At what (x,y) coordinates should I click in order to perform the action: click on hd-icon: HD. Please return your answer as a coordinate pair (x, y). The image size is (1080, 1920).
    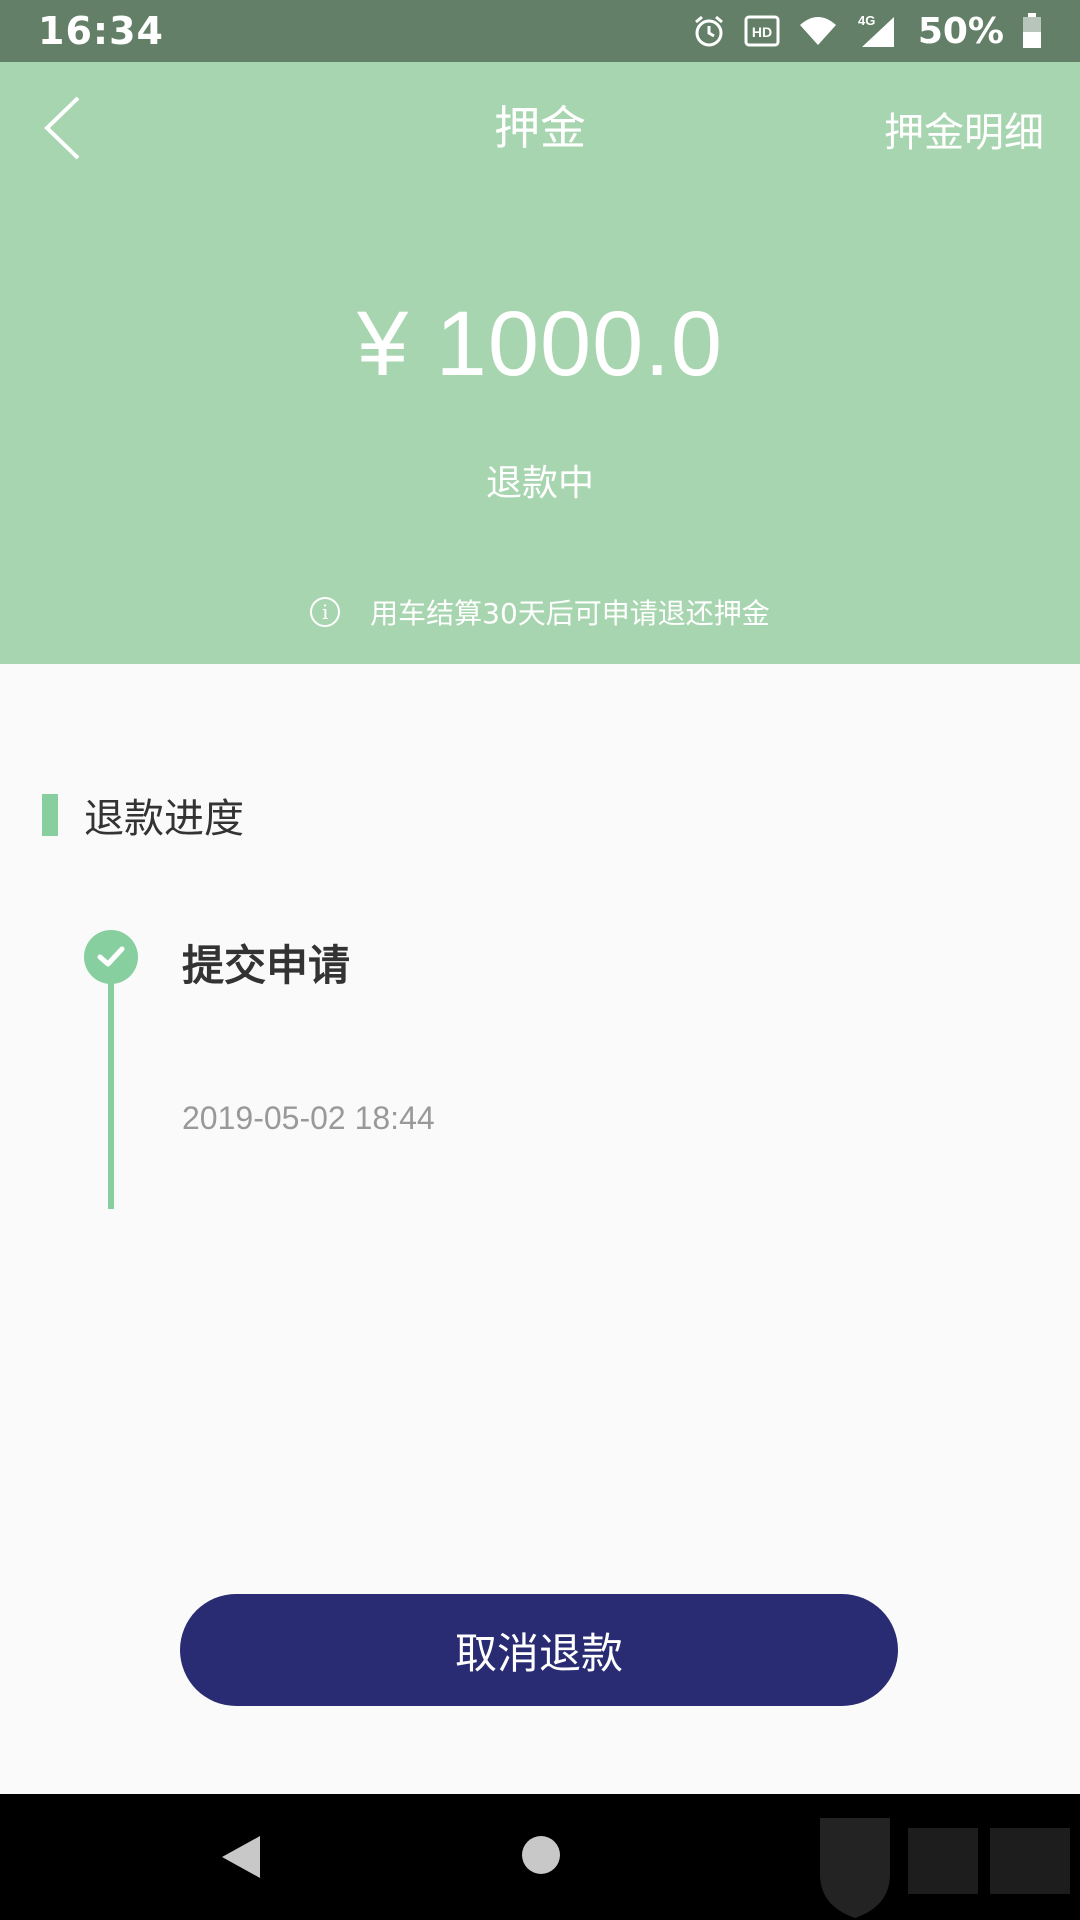
    Looking at the image, I should click on (762, 31).